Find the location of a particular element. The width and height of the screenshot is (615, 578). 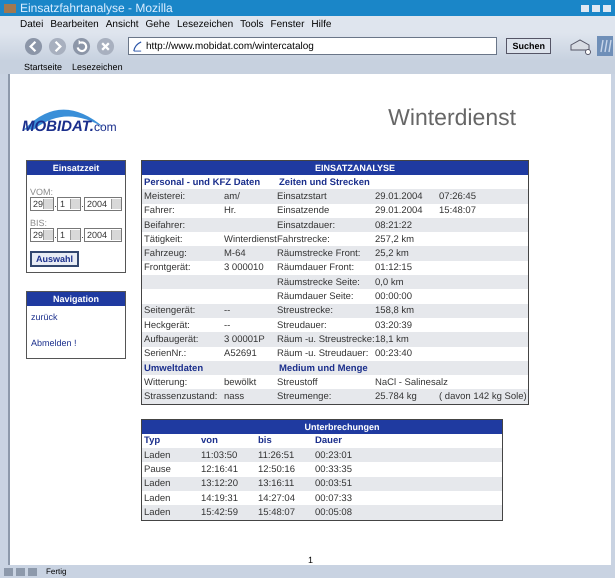

field-label: Tätigkeit: is located at coordinates (163, 239).